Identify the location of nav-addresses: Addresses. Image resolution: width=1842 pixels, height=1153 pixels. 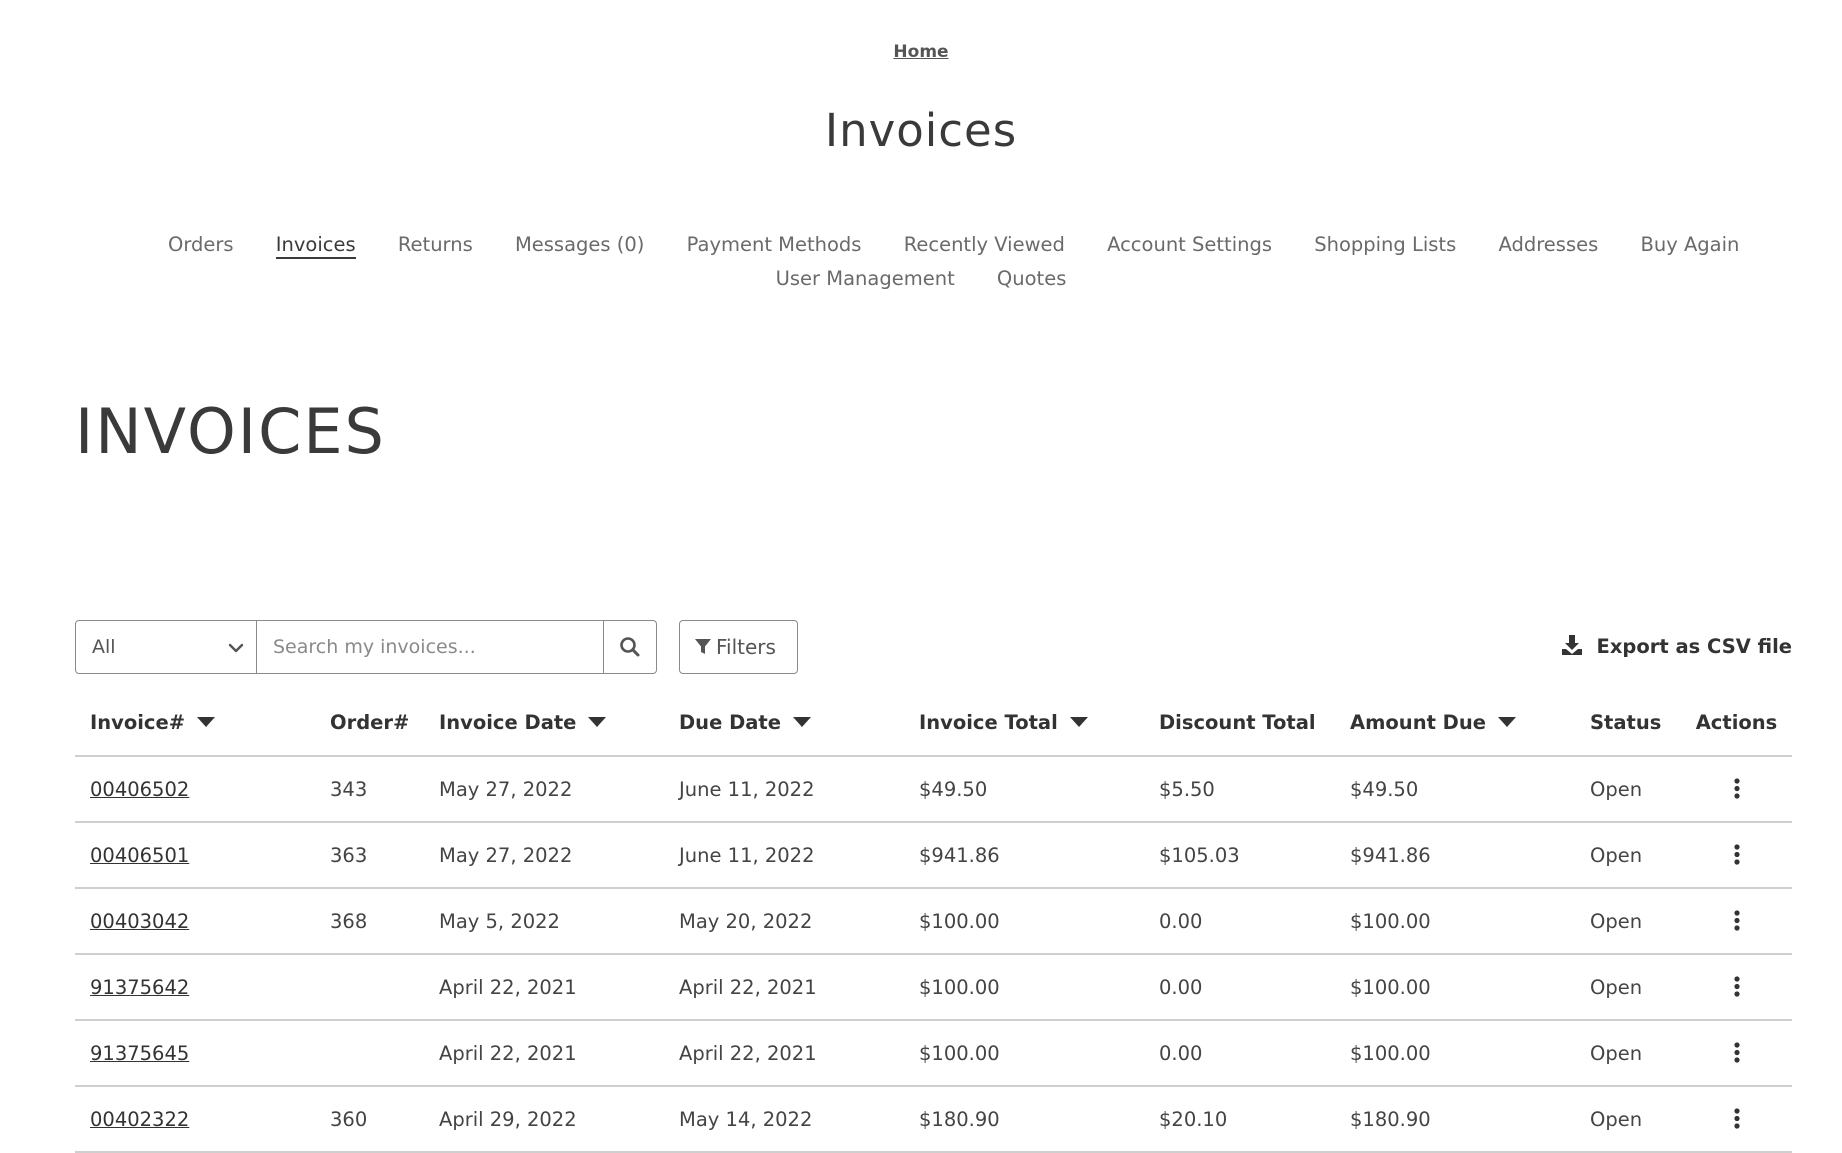
(1548, 245).